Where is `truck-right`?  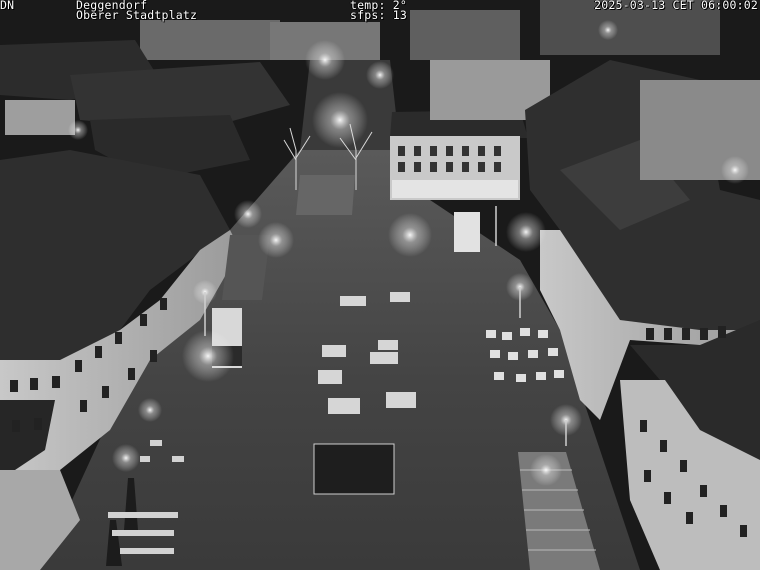
truck-right is located at coordinates (467, 232).